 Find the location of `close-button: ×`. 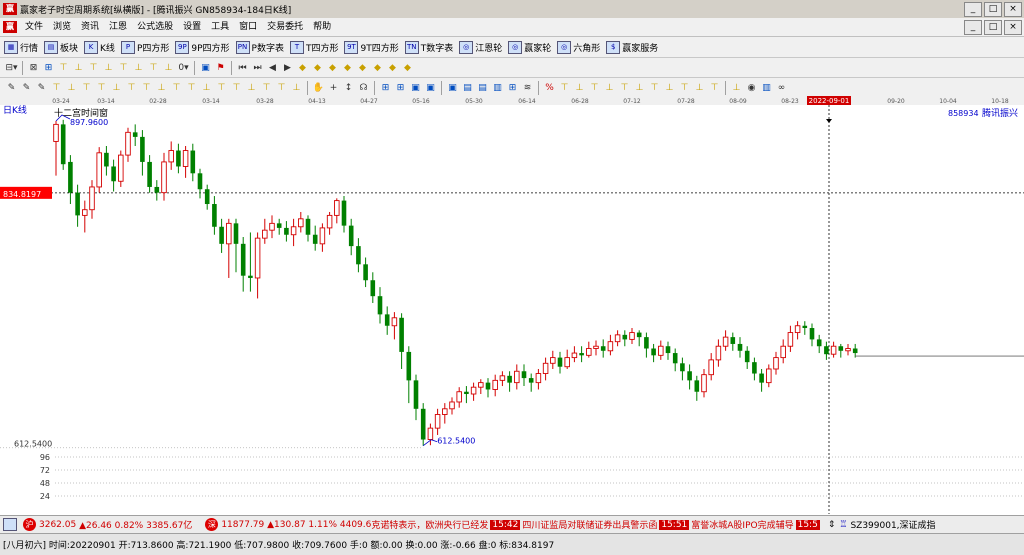

close-button: × is located at coordinates (1013, 9).